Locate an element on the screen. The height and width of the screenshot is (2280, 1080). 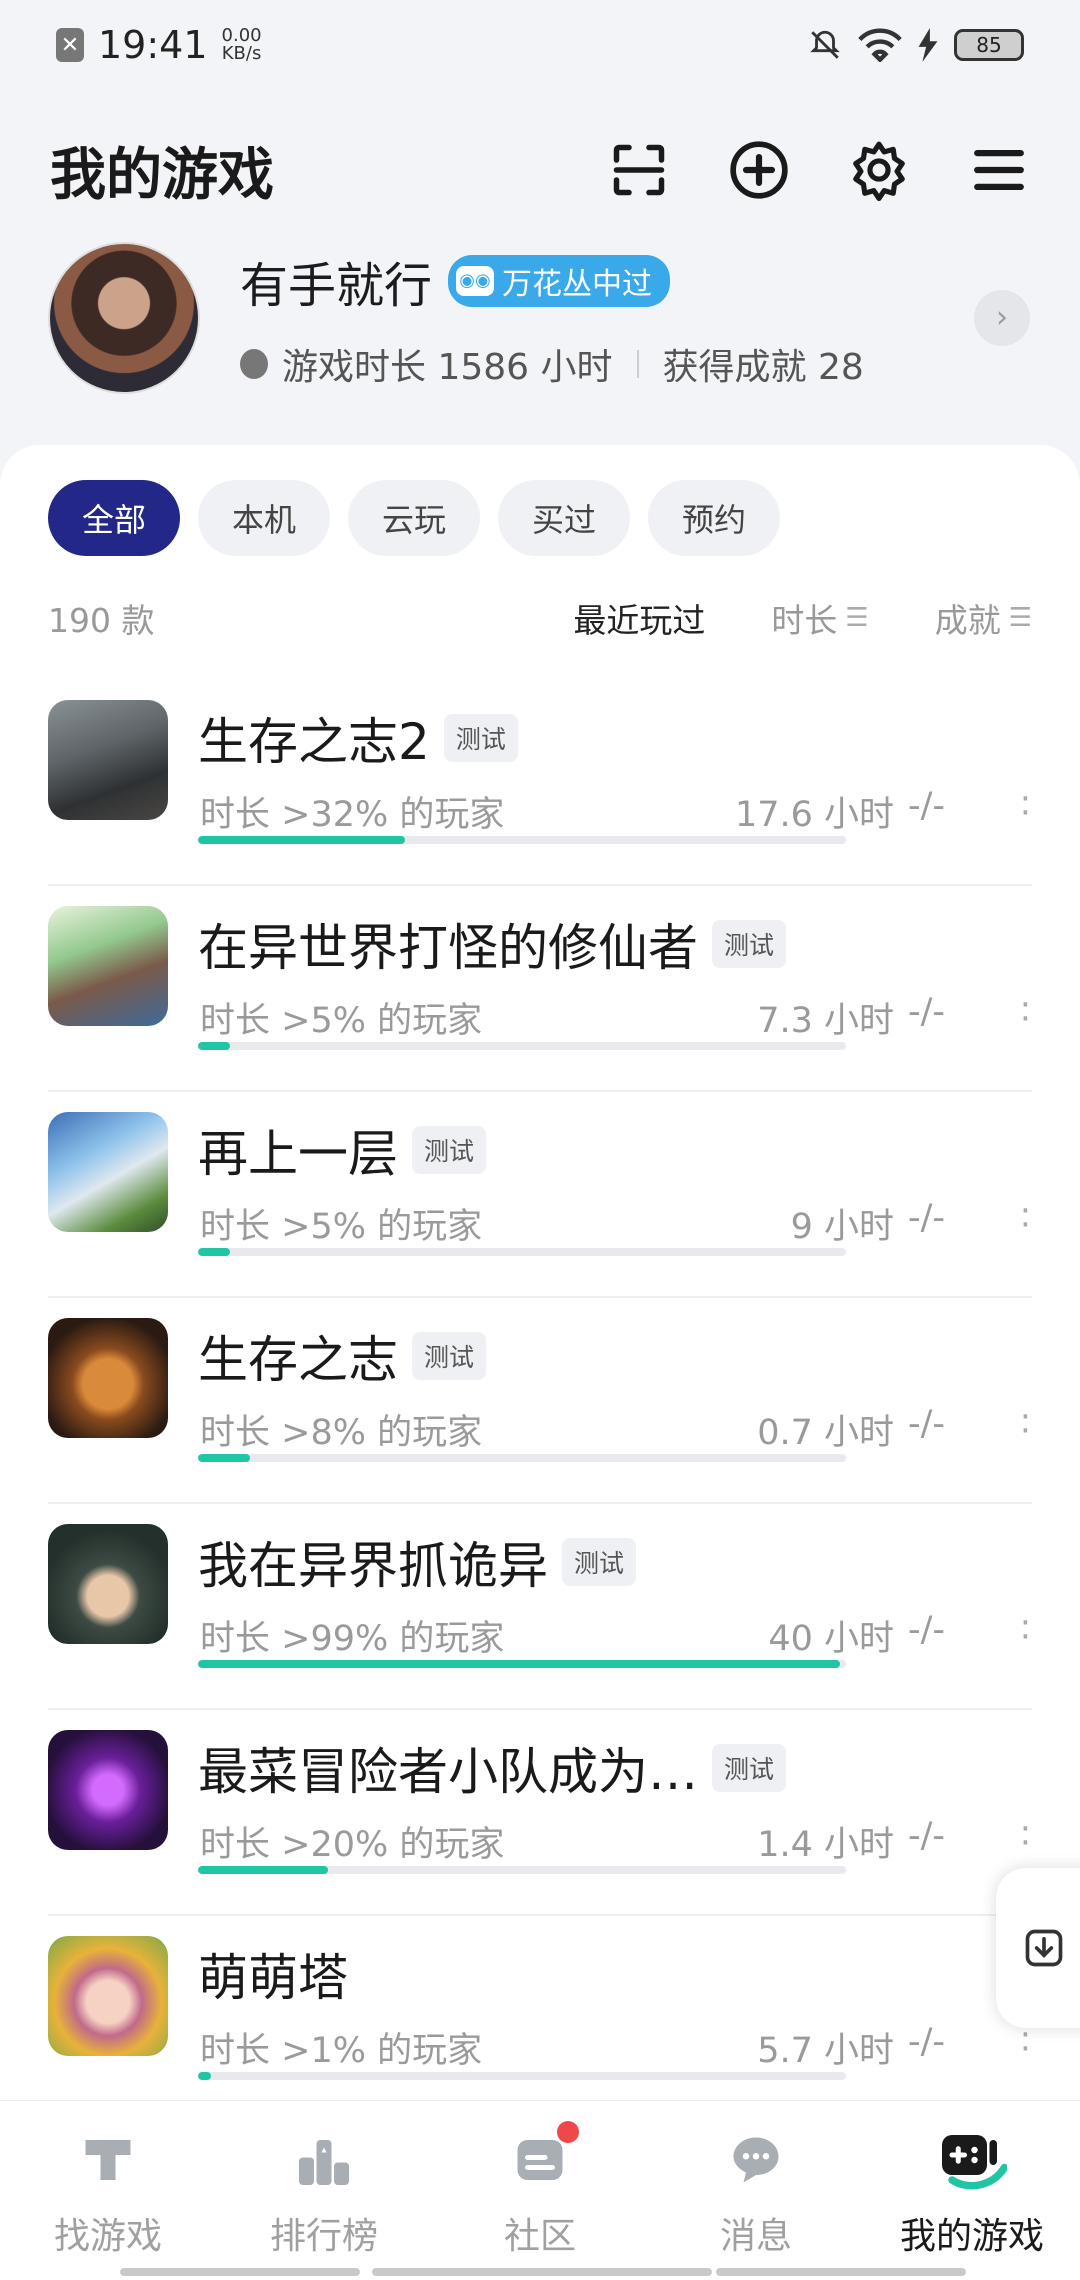
nav-community: 社区 is located at coordinates (540, 2190).